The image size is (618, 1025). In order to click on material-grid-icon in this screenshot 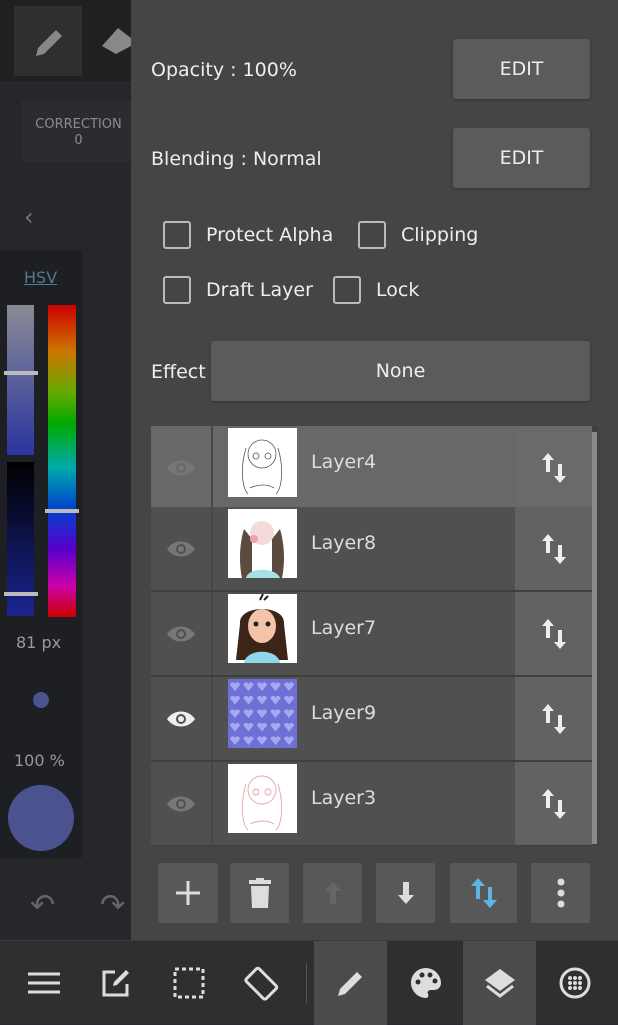, I will do `click(574, 983)`.